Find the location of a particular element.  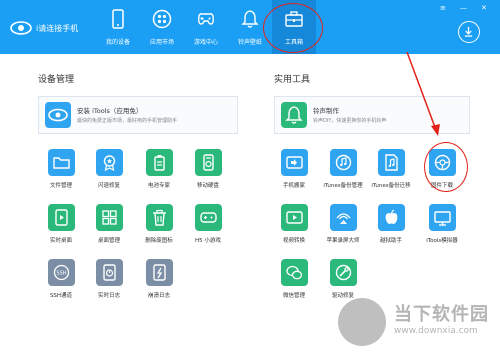

nav-my-device: 我的设备 is located at coordinates (118, 27).